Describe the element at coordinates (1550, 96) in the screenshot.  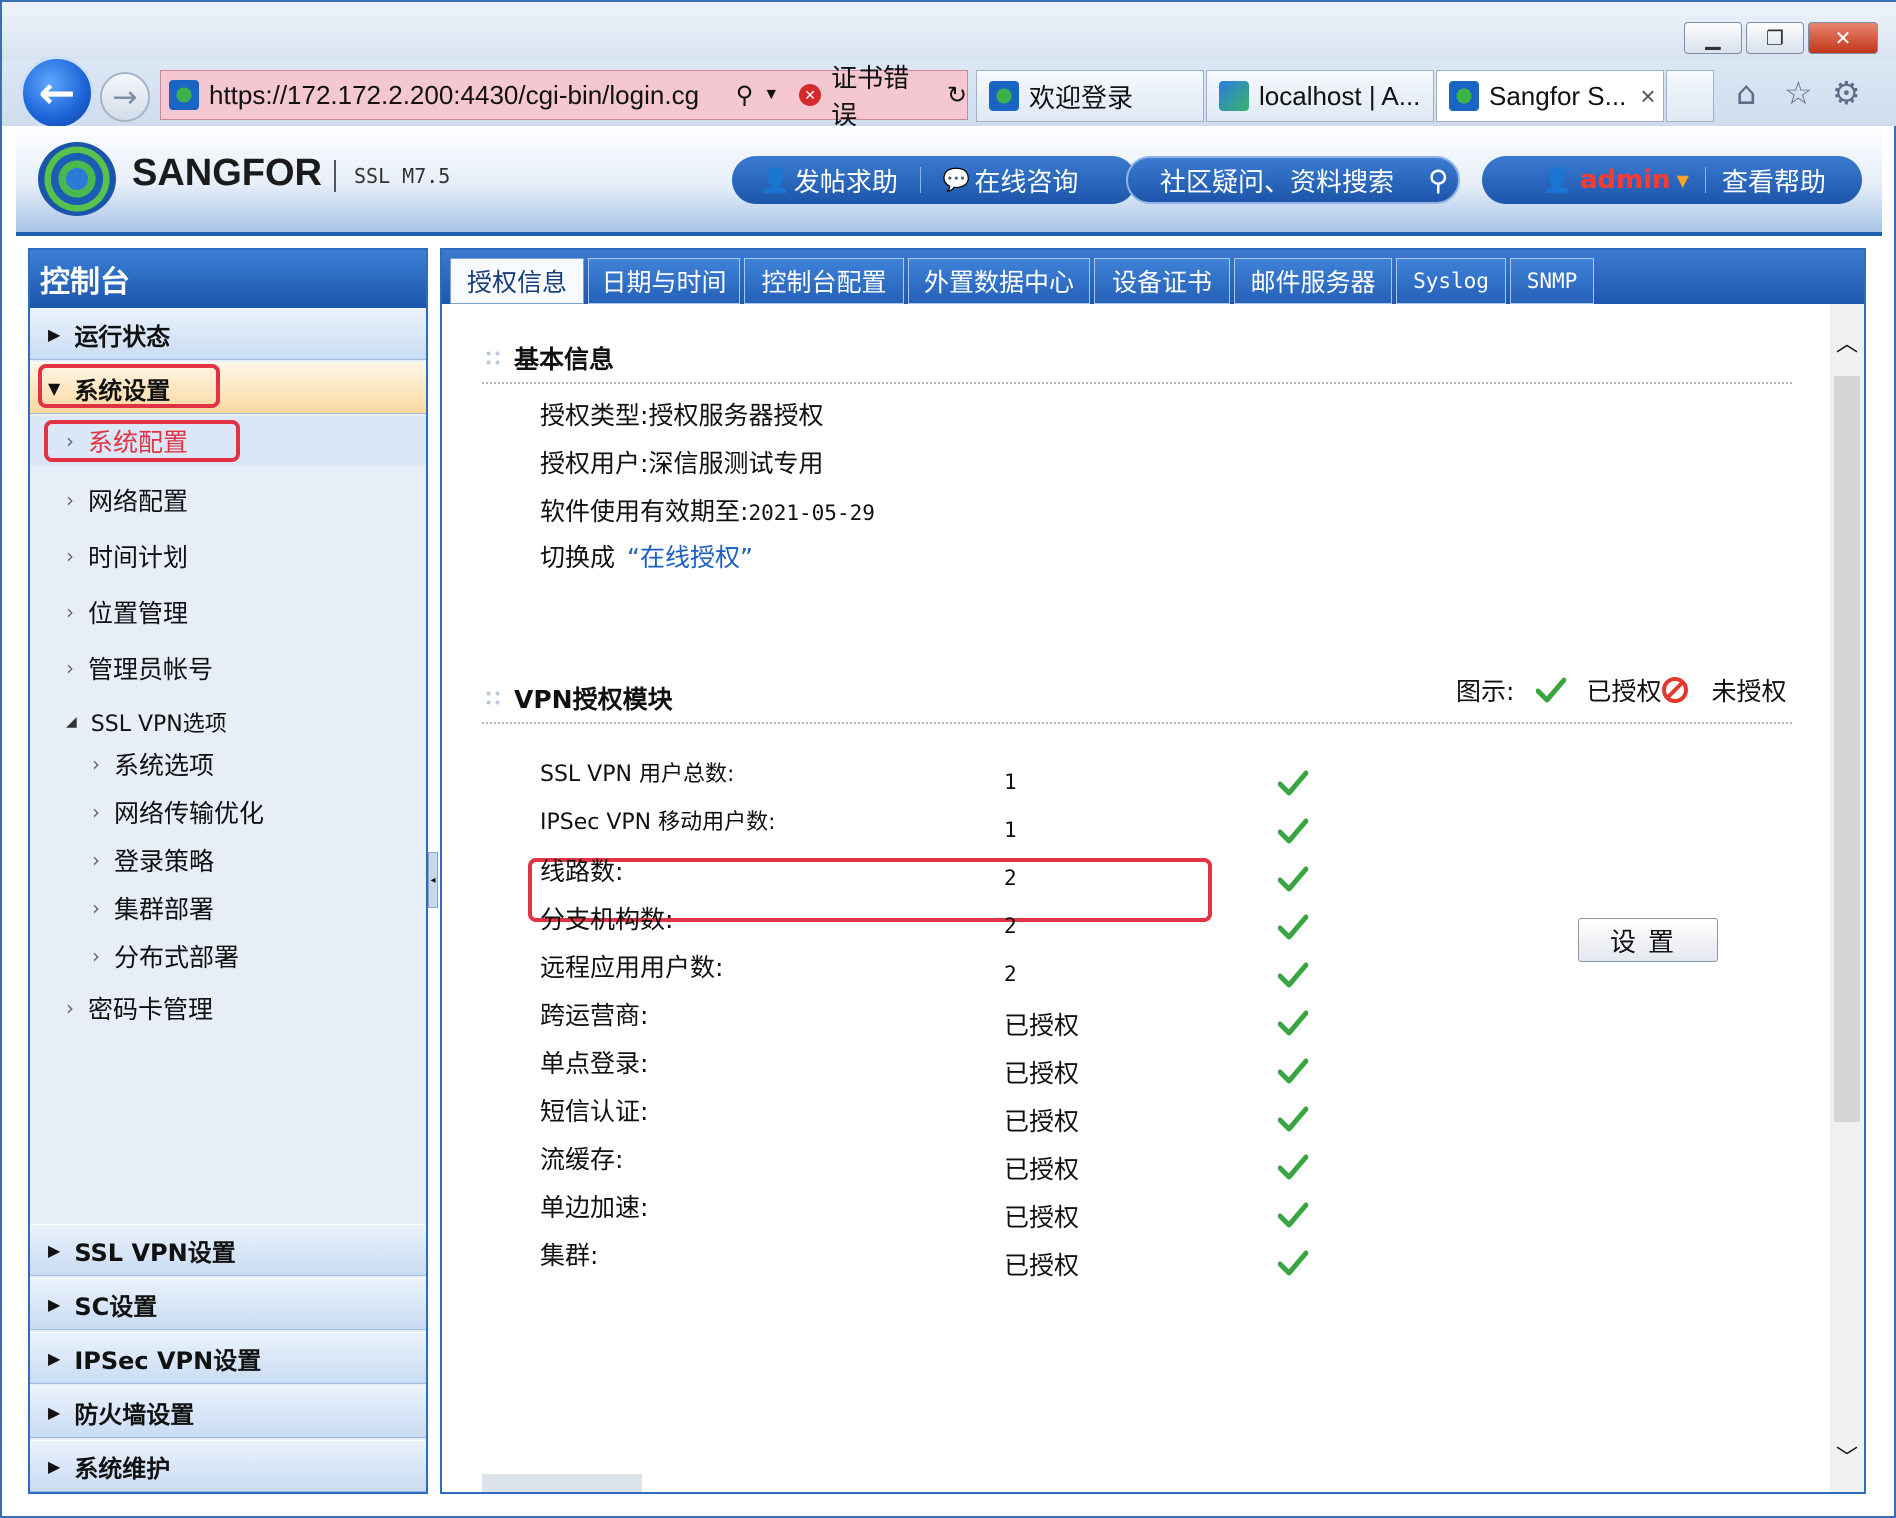
I see `tab-sangfor: Sangfor S... ×` at that location.